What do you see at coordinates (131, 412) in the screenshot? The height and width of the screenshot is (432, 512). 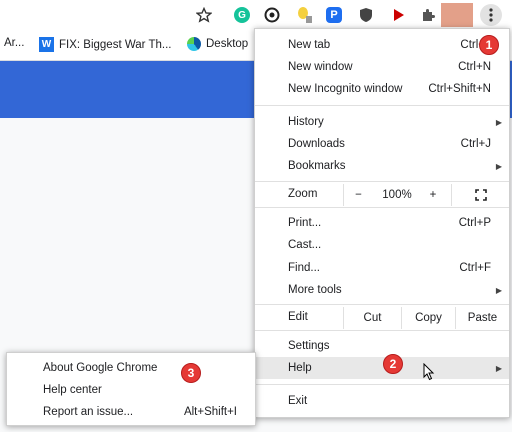 I see `submenu-item-report-issue: Report an issue... Alt+Shift+I` at bounding box center [131, 412].